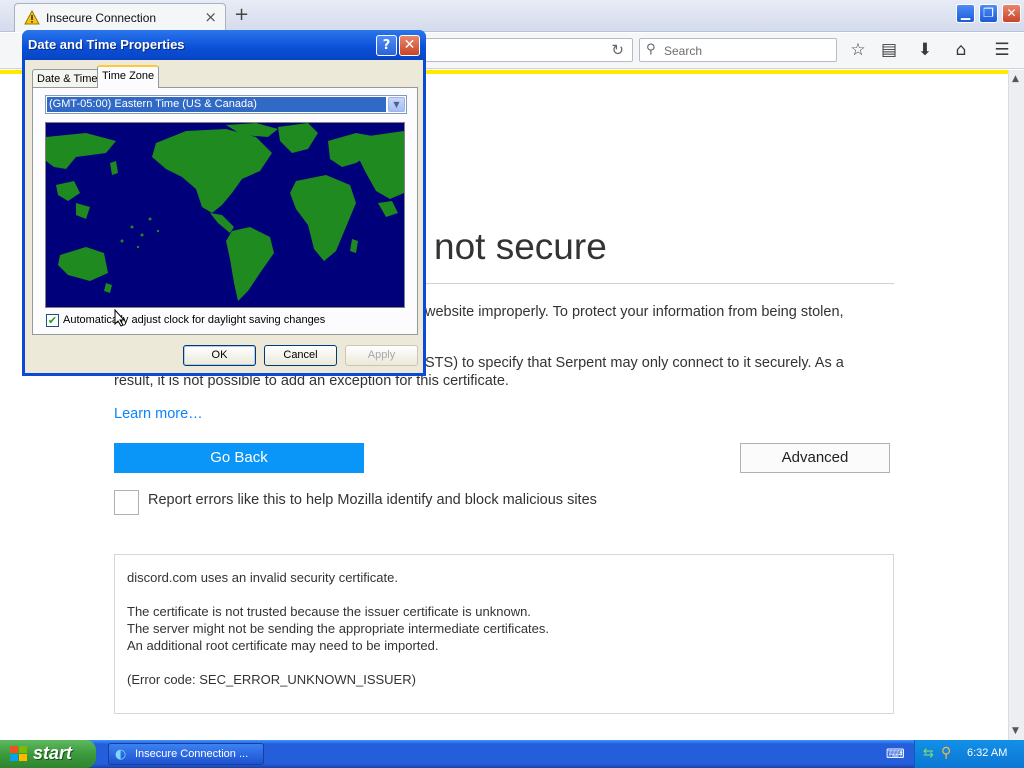 The width and height of the screenshot is (1024, 768). I want to click on search-placeholder: Search, so click(683, 51).